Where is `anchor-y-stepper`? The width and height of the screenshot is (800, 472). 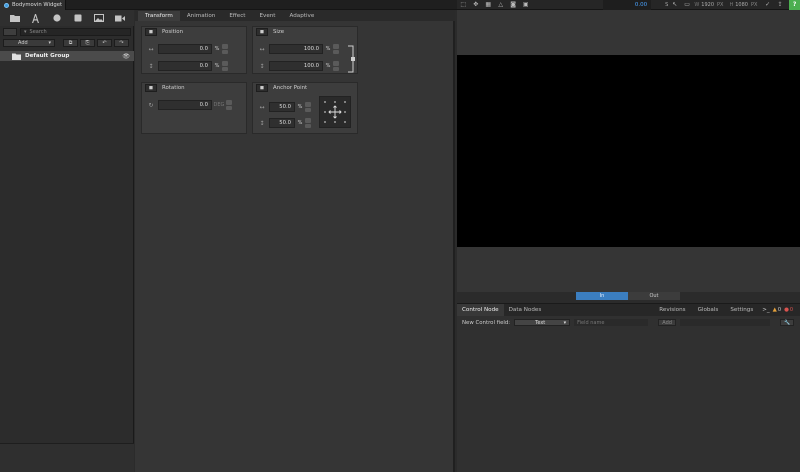 anchor-y-stepper is located at coordinates (308, 123).